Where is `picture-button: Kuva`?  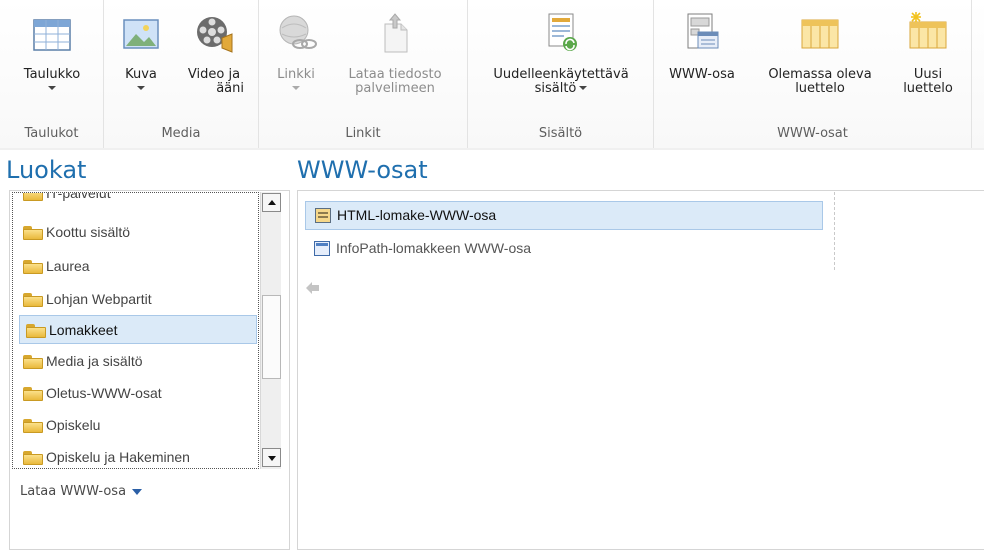 picture-button: Kuva is located at coordinates (141, 48).